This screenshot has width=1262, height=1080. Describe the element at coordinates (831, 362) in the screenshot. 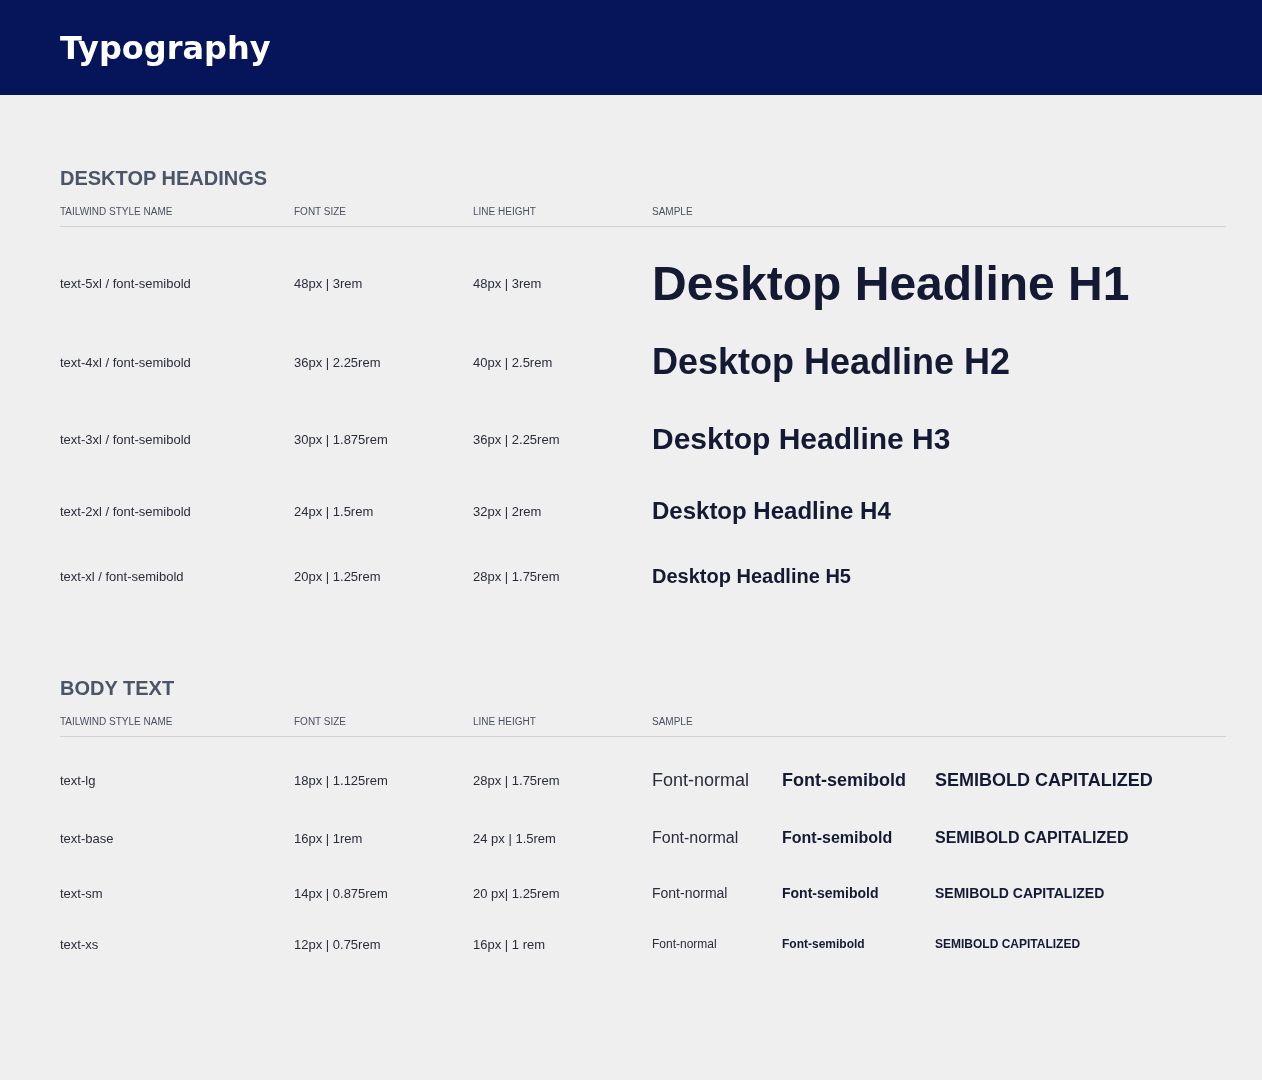

I see `sample-text: Desktop Headline H2` at that location.